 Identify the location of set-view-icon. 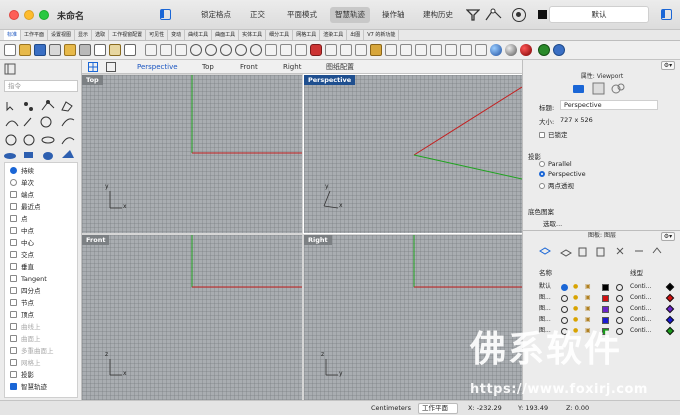
(301, 50).